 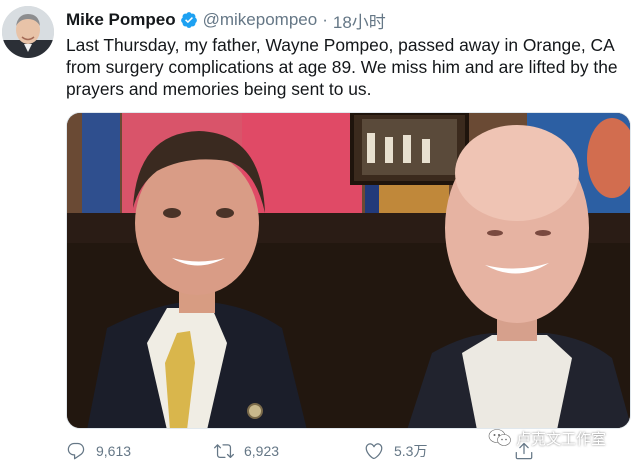 I want to click on tweet-timestamp: 18小时, so click(x=359, y=20).